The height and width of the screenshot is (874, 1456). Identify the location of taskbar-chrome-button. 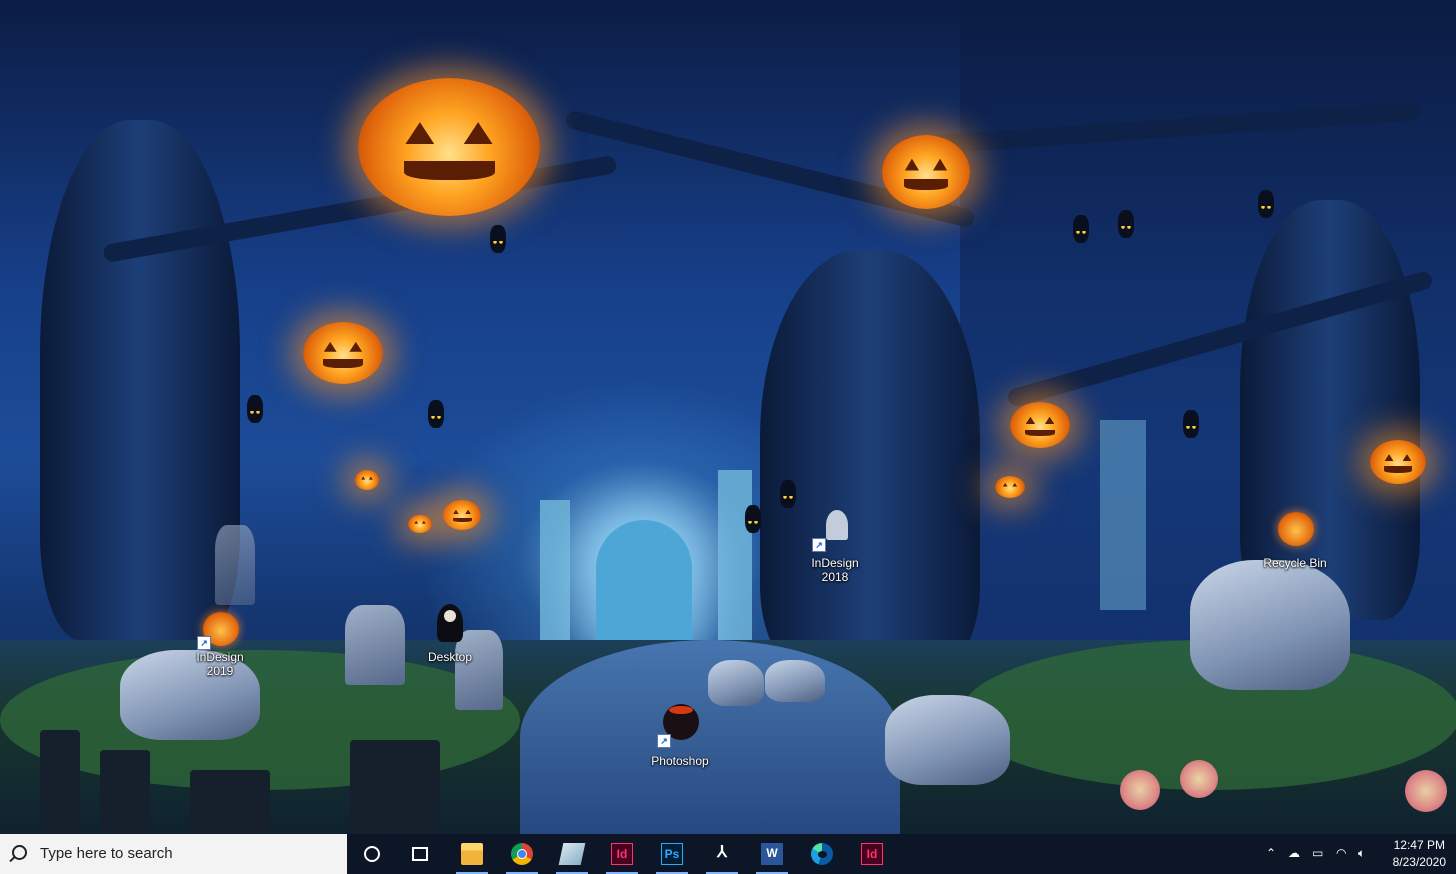
(522, 854).